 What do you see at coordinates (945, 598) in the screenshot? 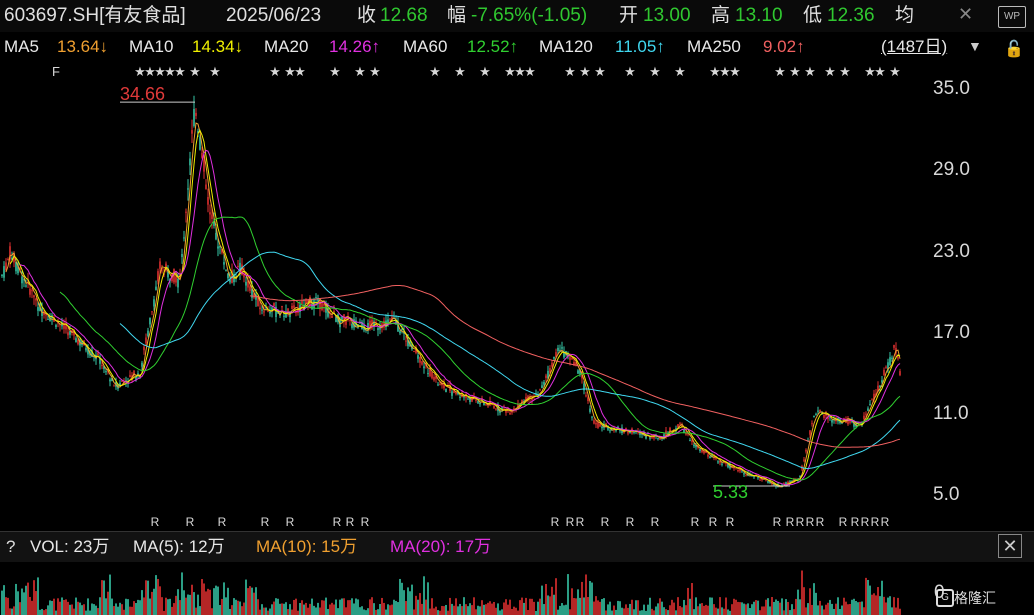
I see `brand-logo-icon: G` at bounding box center [945, 598].